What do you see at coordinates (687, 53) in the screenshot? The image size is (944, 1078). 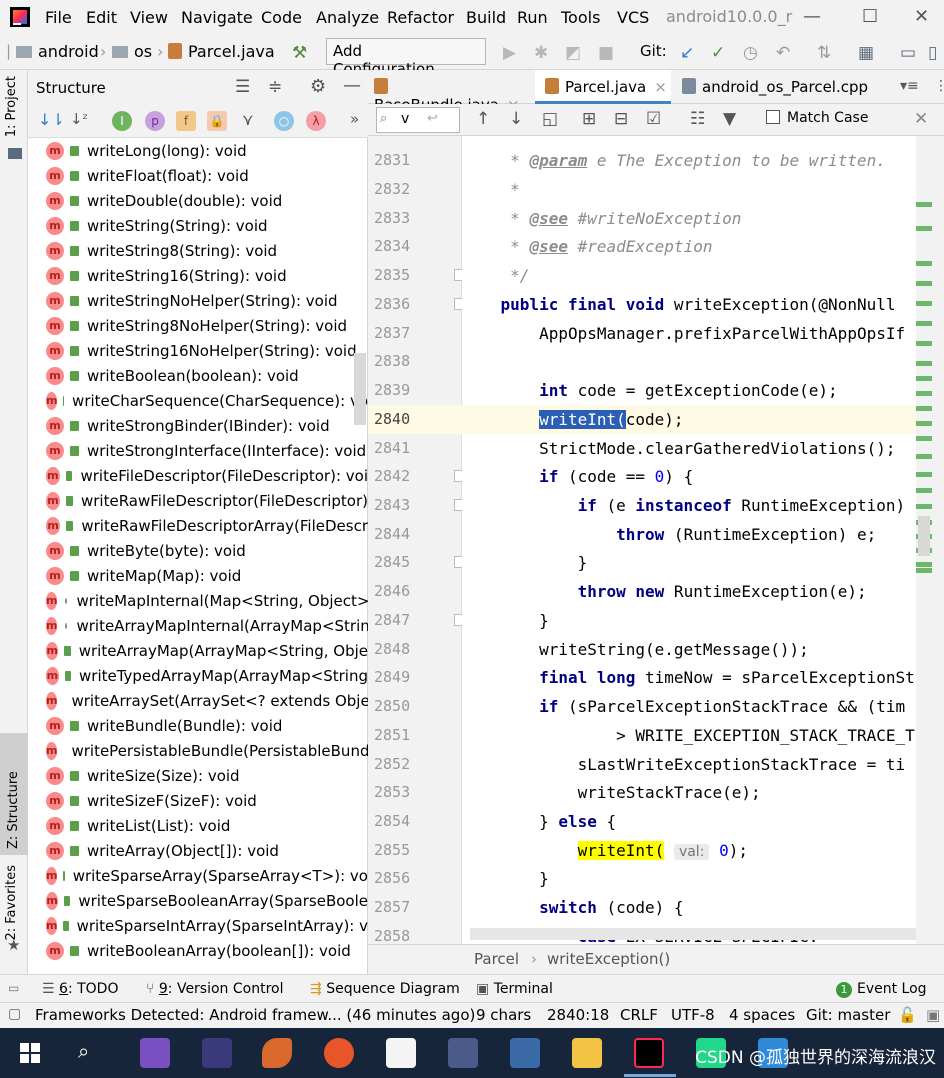 I see `git-update-icon: ↙` at bounding box center [687, 53].